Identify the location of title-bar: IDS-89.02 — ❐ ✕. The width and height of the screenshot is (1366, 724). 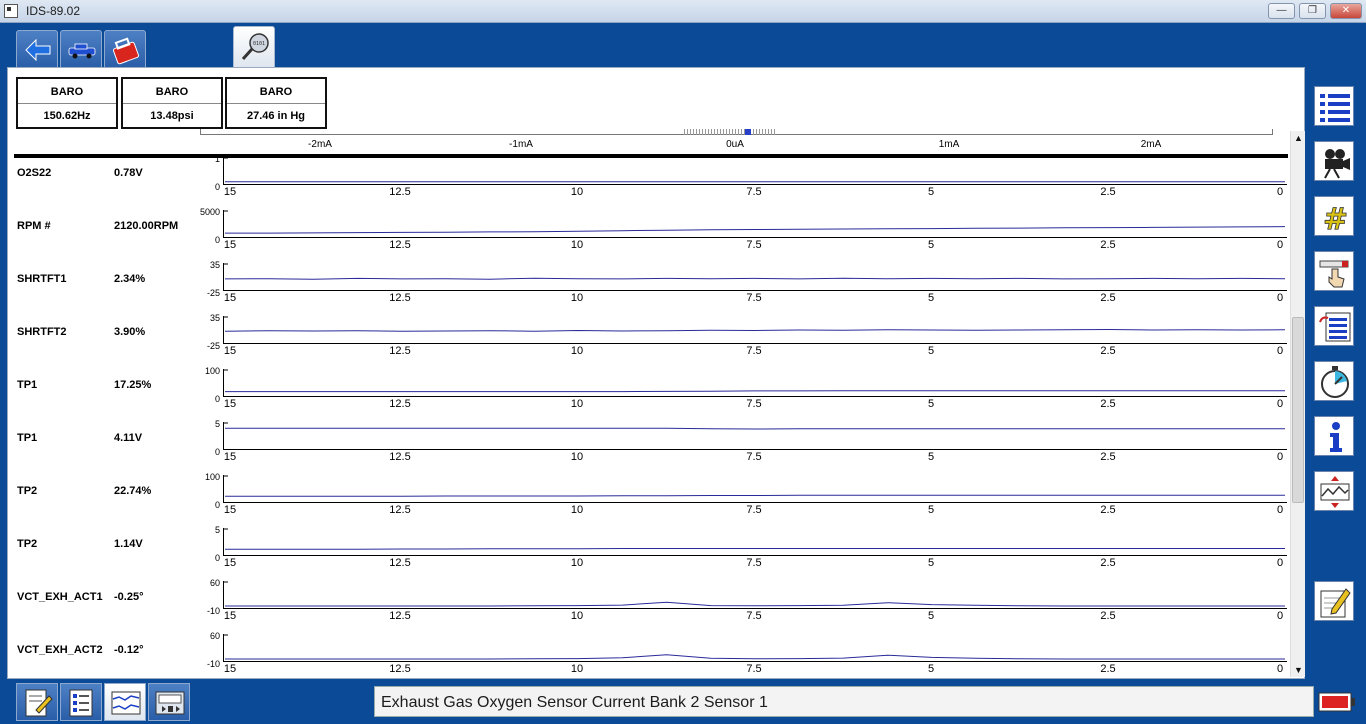
(683, 11).